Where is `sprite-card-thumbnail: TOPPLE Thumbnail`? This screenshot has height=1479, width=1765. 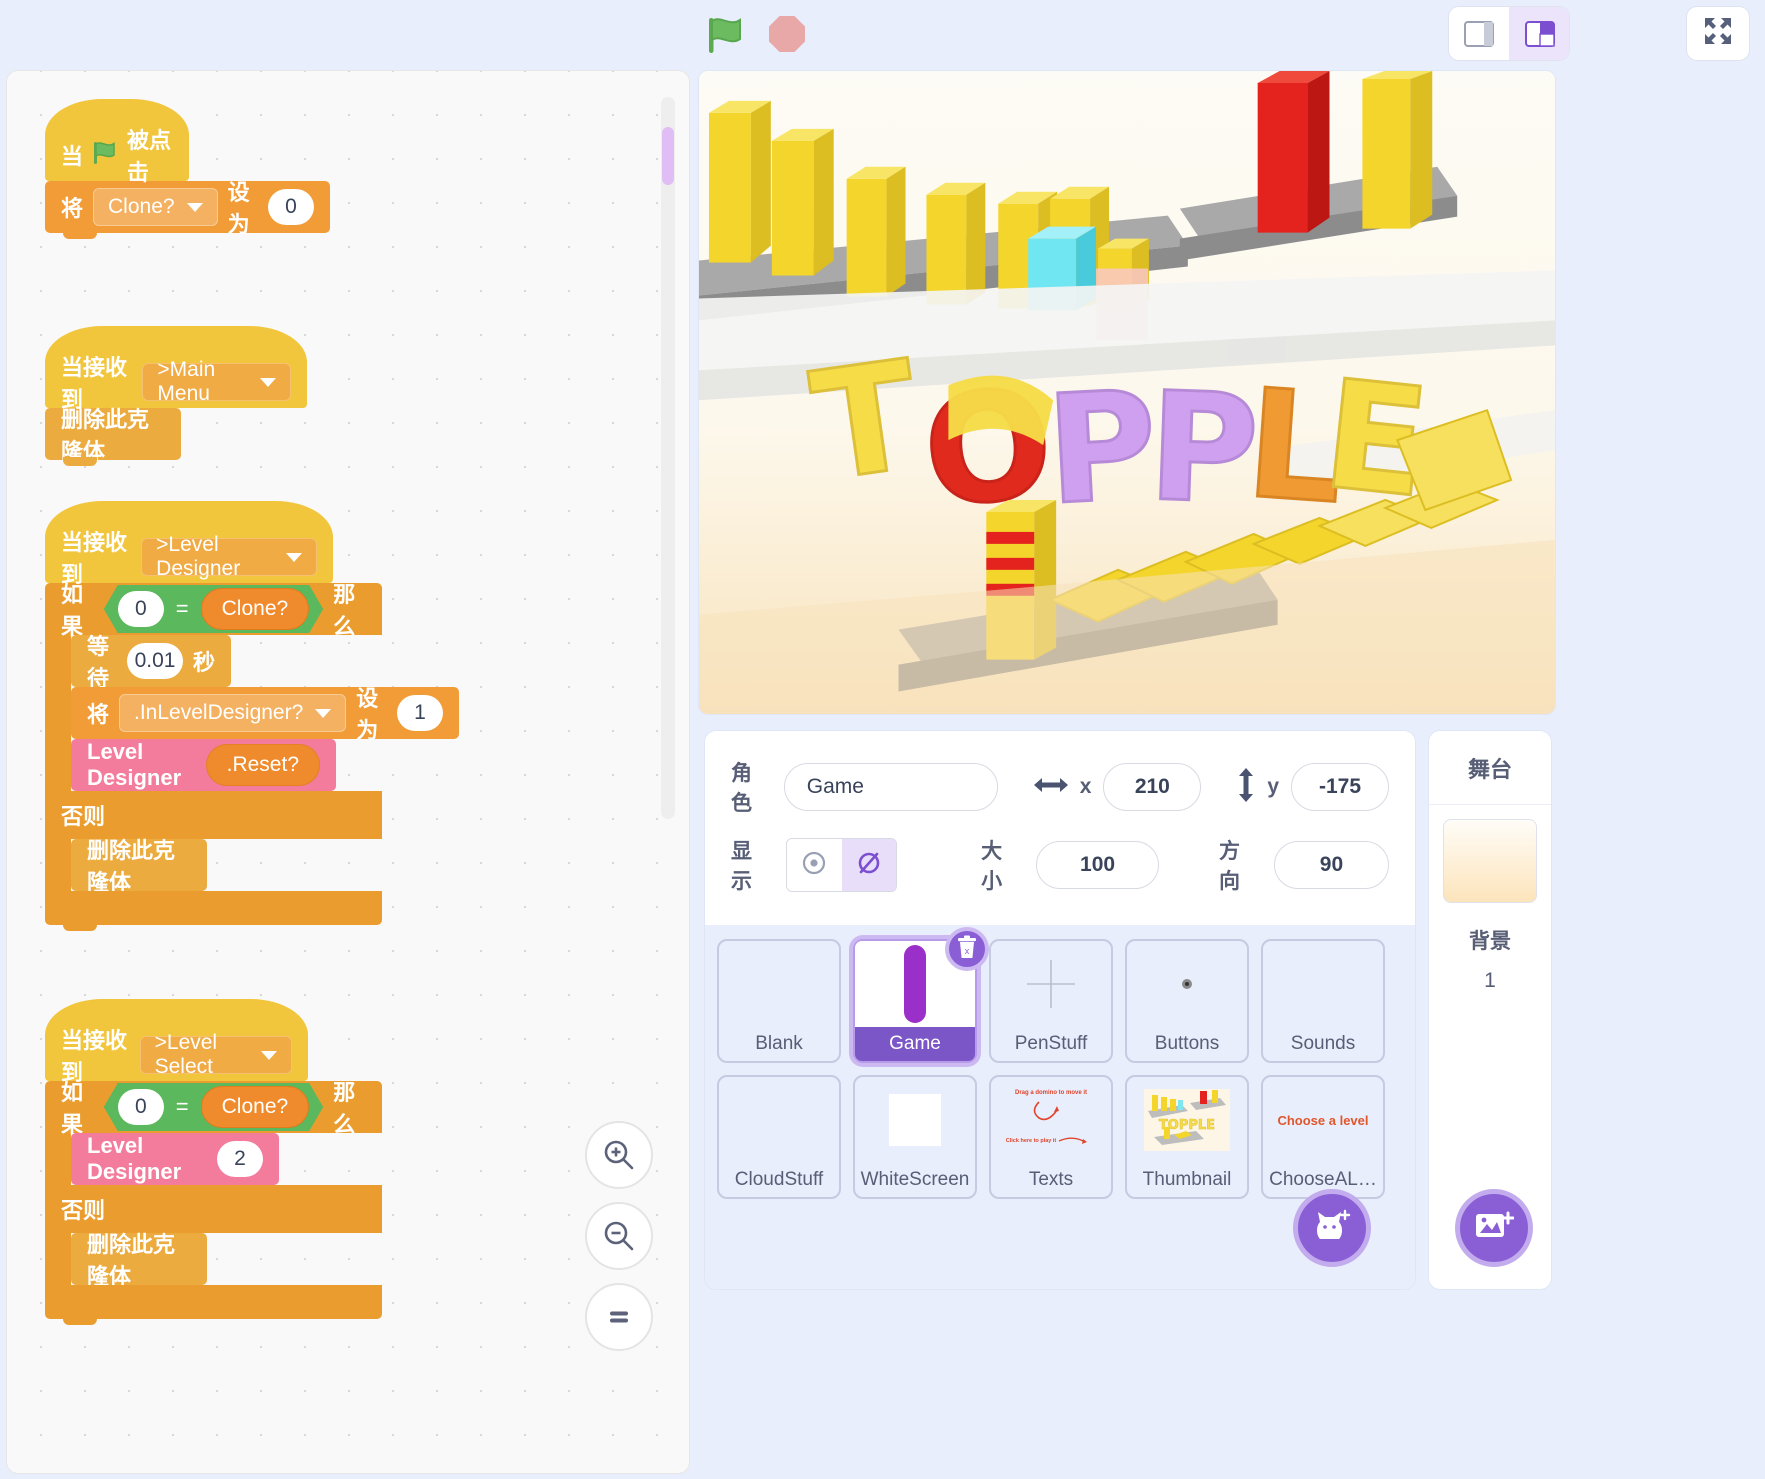
sprite-card-thumbnail: TOPPLE Thumbnail is located at coordinates (1187, 1137).